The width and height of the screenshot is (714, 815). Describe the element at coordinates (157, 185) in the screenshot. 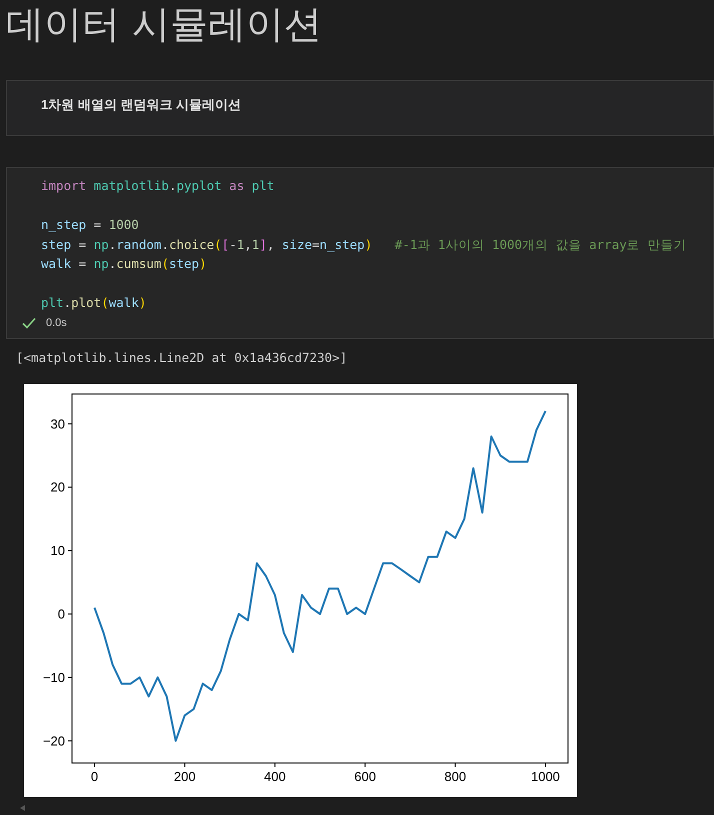

I see `code-line: import matplotlib.pyplot as plt` at that location.